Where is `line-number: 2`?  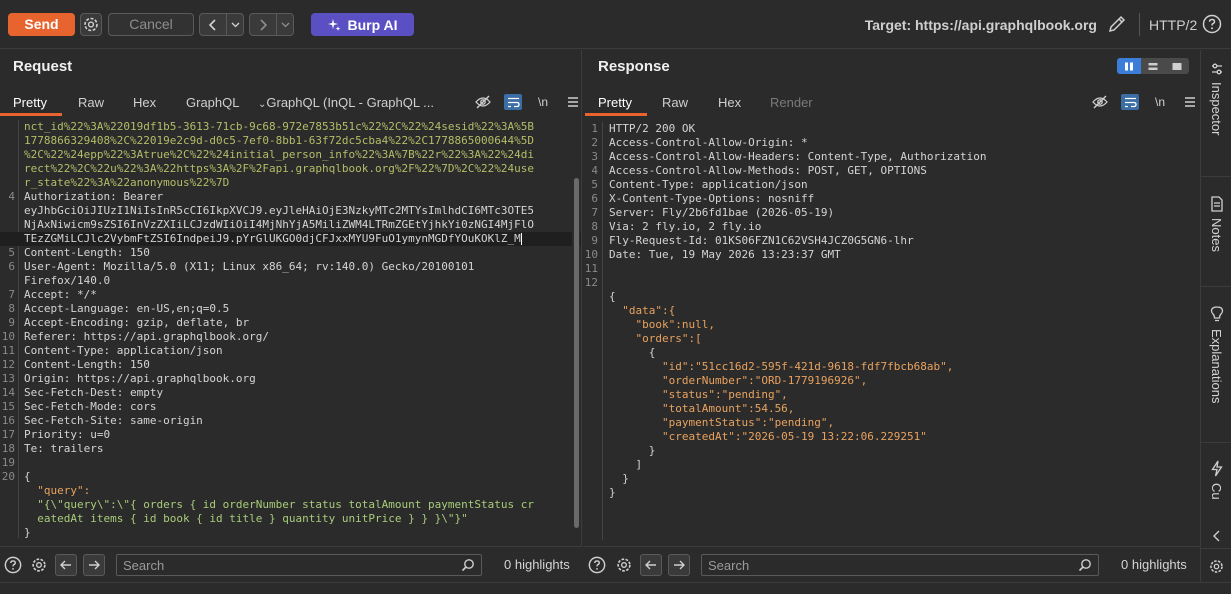 line-number: 2 is located at coordinates (594, 142).